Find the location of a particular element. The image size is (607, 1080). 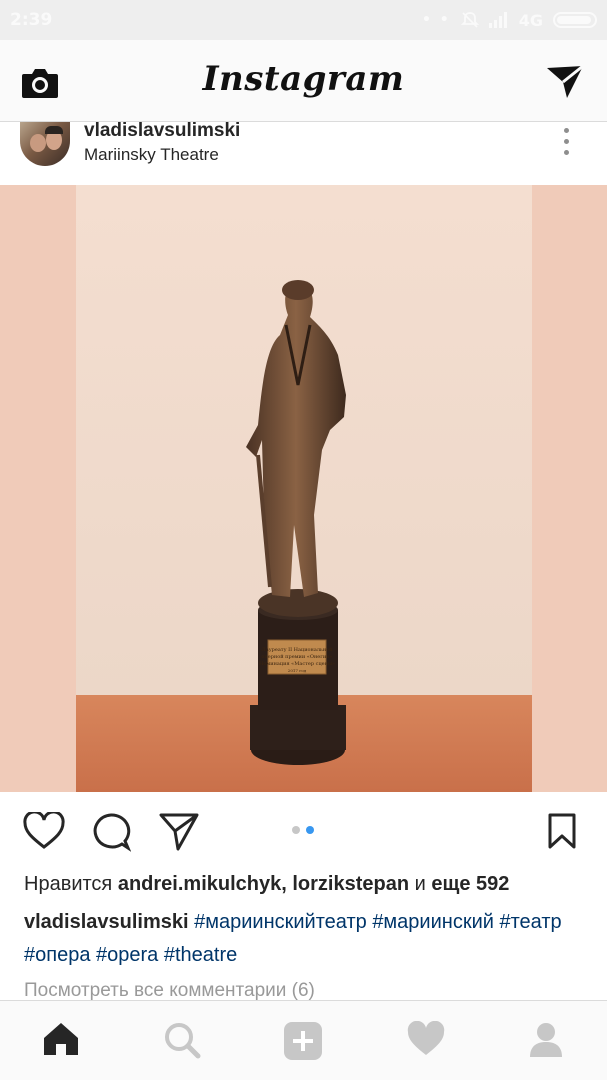

view-comments-link: Посмотреть все комментарии (6) is located at coordinates (169, 991).